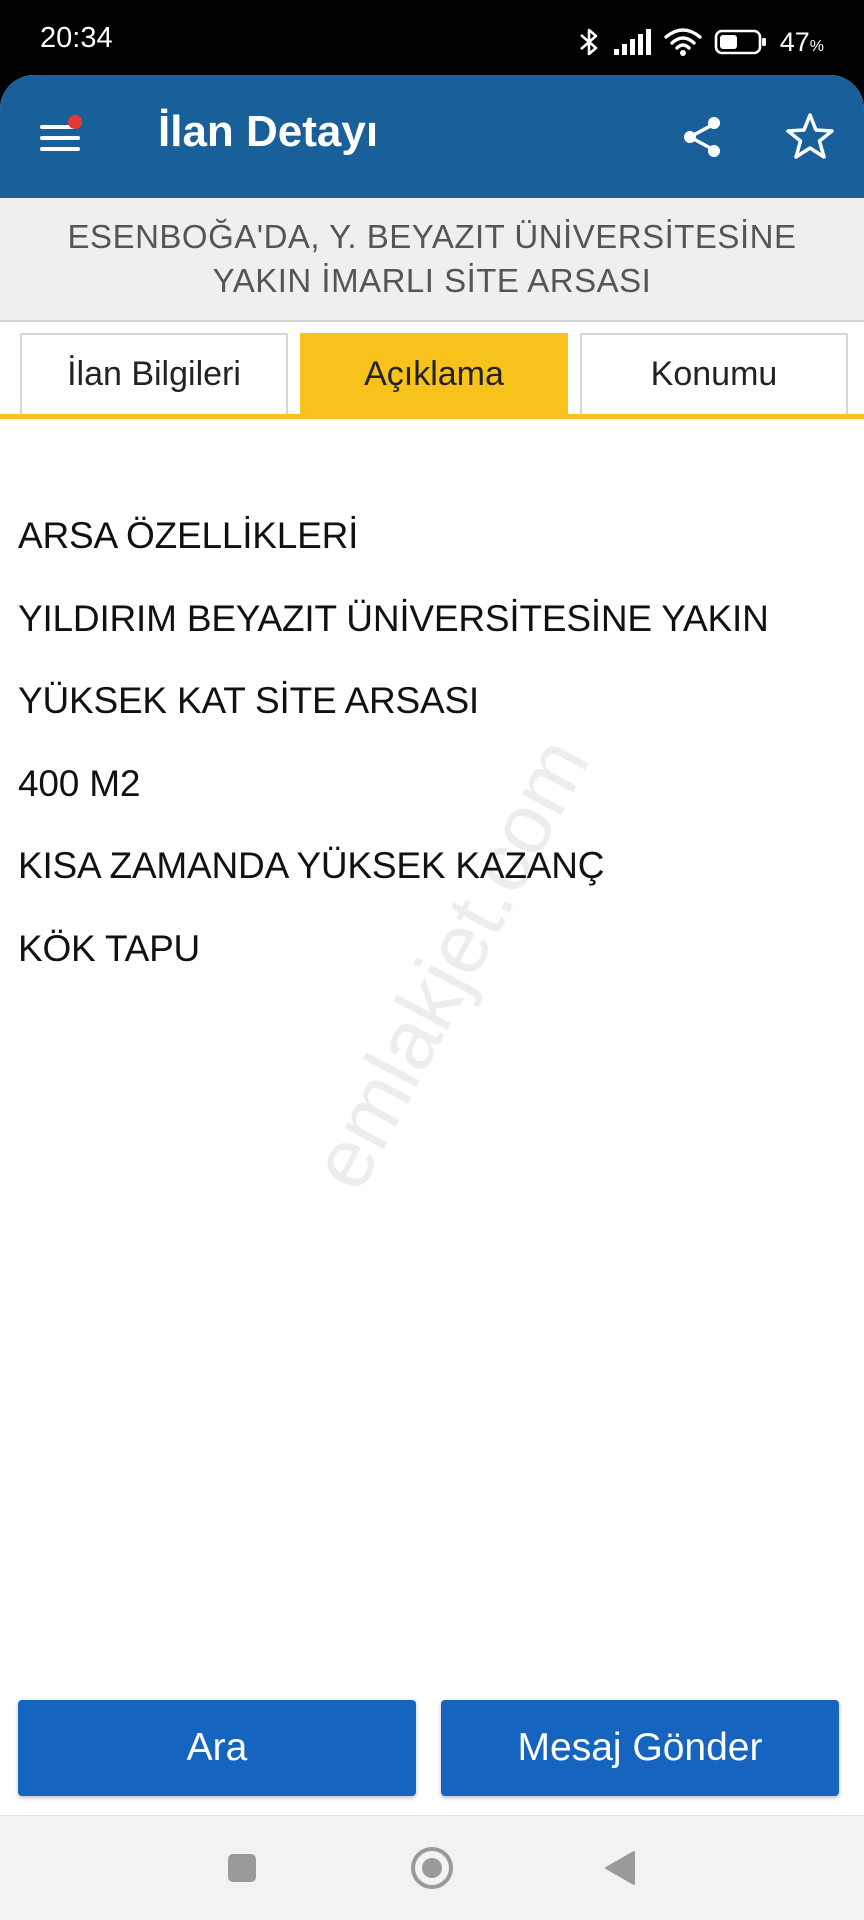  I want to click on tab-description: Açıklama, so click(434, 373).